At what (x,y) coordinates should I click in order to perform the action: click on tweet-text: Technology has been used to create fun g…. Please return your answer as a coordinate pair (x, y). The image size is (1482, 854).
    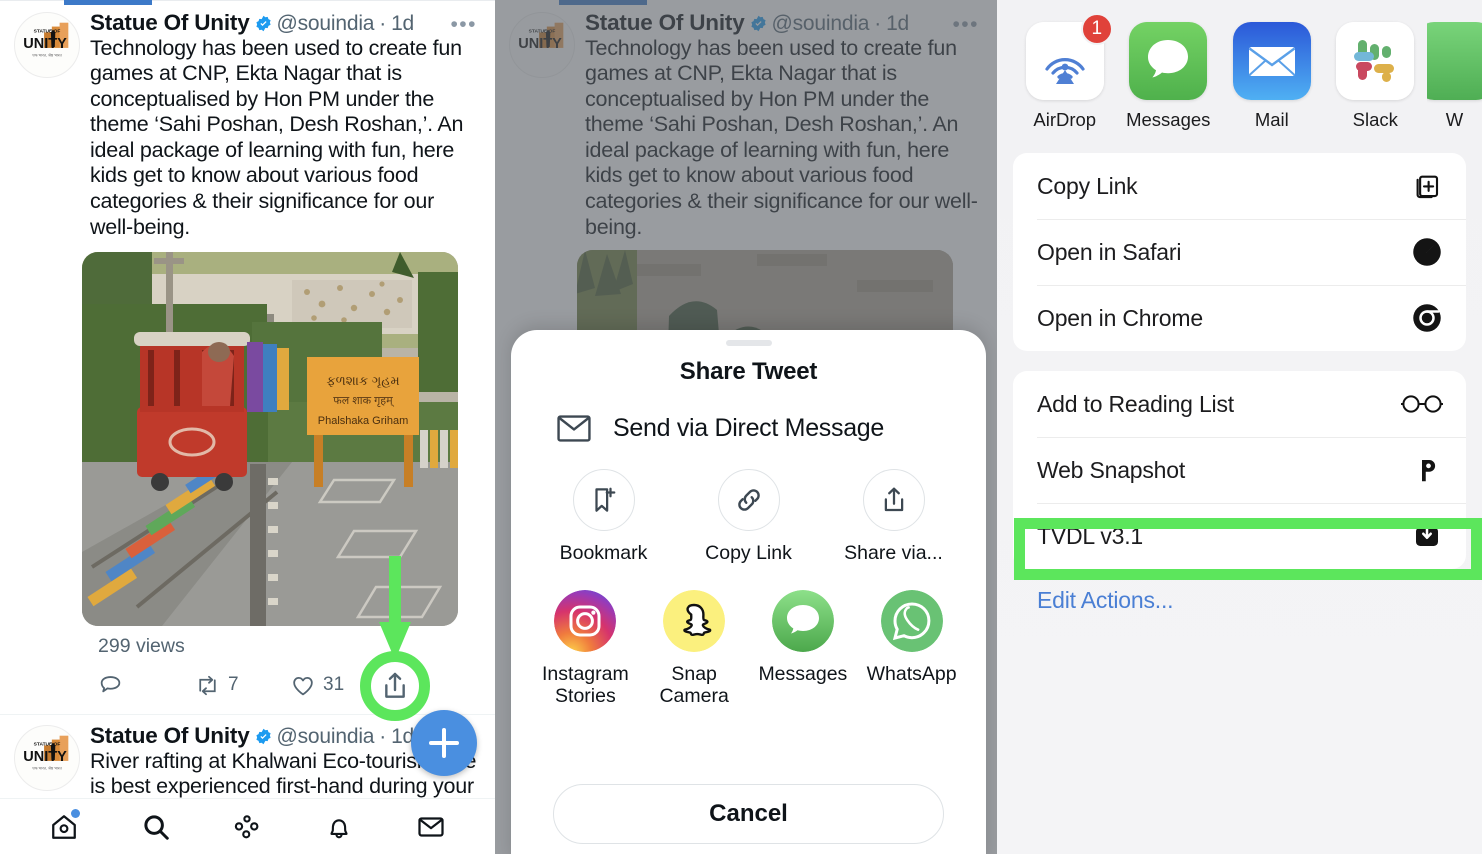
    Looking at the image, I should click on (277, 137).